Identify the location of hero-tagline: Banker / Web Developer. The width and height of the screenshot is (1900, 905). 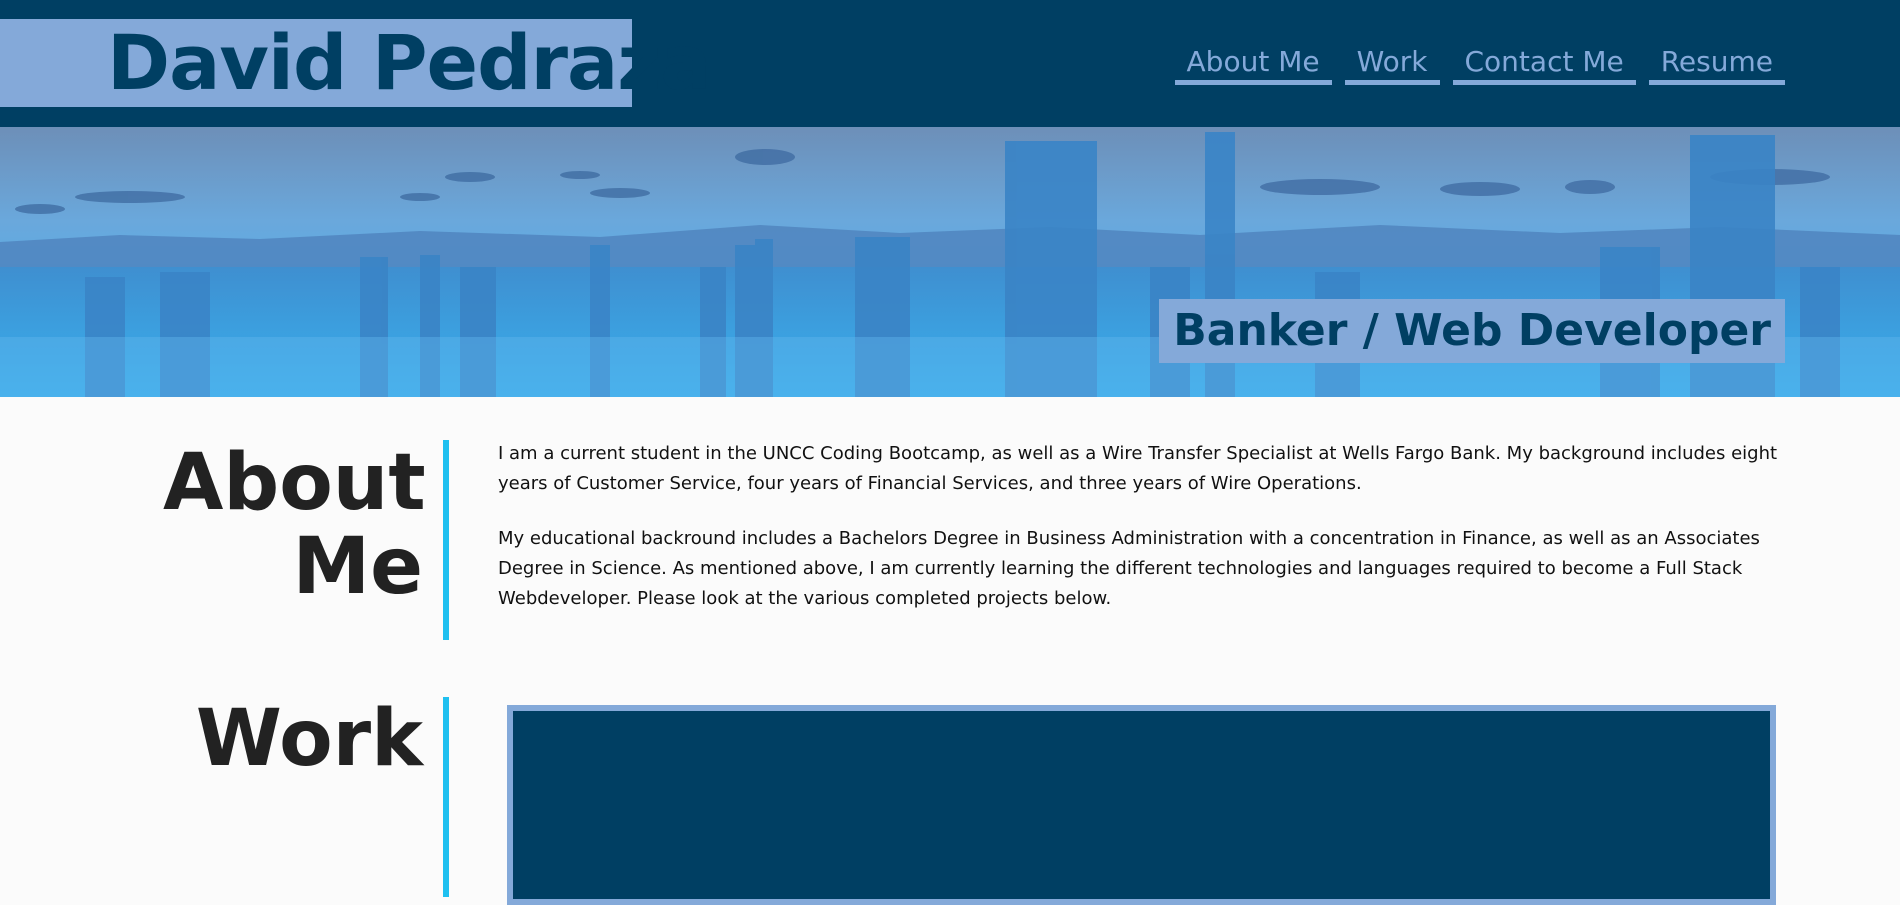
(1472, 331).